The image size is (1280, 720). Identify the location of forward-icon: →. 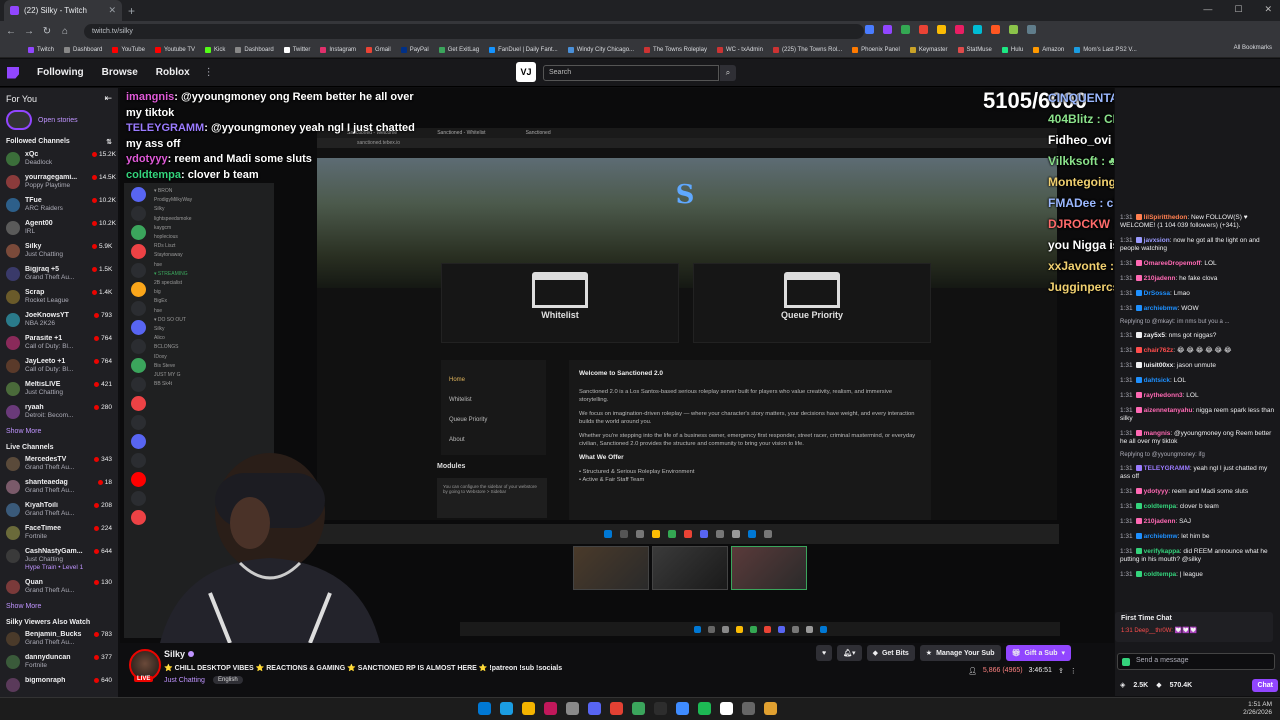
(29, 31).